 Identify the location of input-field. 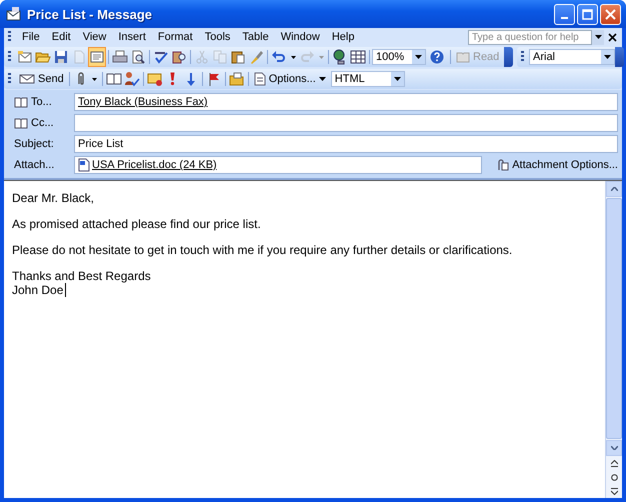
(346, 123).